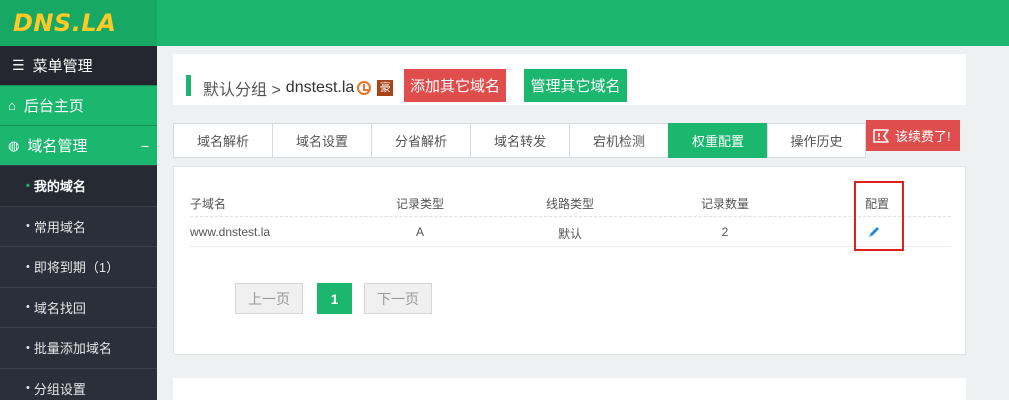 The width and height of the screenshot is (1009, 400). I want to click on cell-line-type: 默认, so click(569, 234).